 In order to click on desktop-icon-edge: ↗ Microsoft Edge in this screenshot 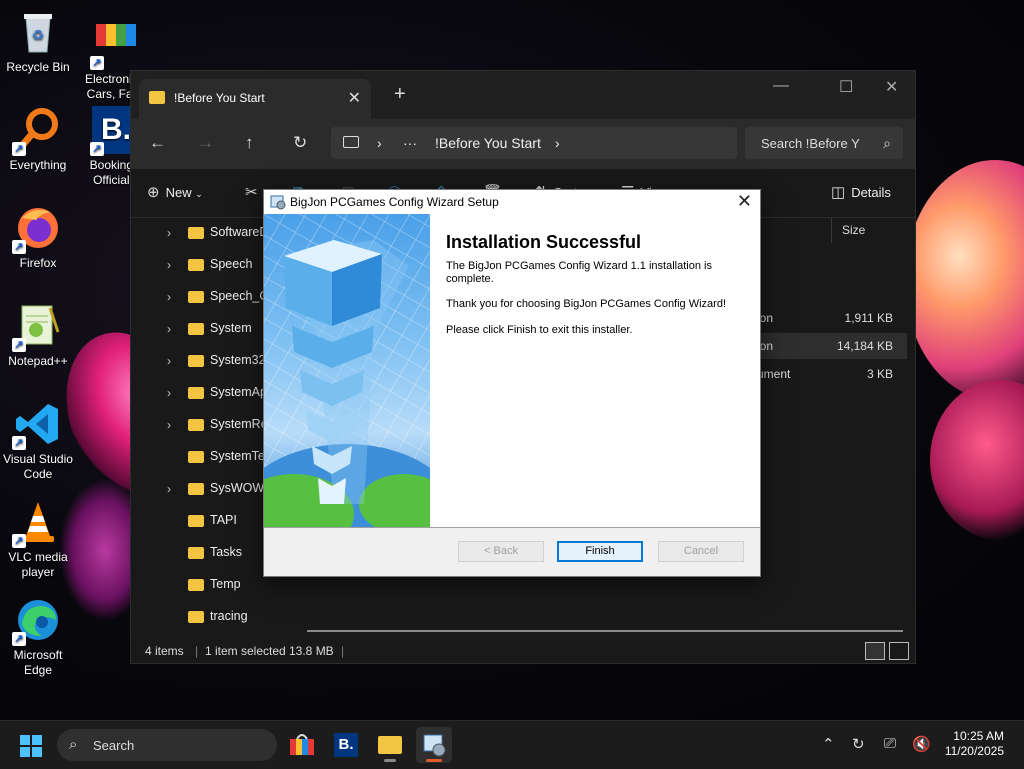, I will do `click(38, 637)`.